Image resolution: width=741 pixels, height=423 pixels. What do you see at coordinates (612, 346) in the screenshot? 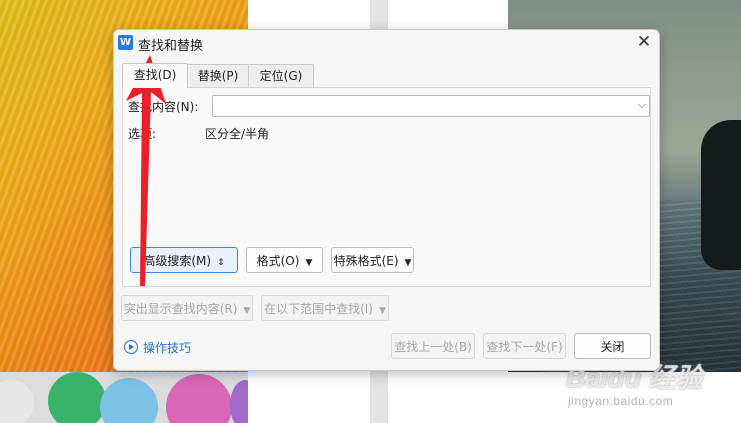
I see `close-button: 关闭` at bounding box center [612, 346].